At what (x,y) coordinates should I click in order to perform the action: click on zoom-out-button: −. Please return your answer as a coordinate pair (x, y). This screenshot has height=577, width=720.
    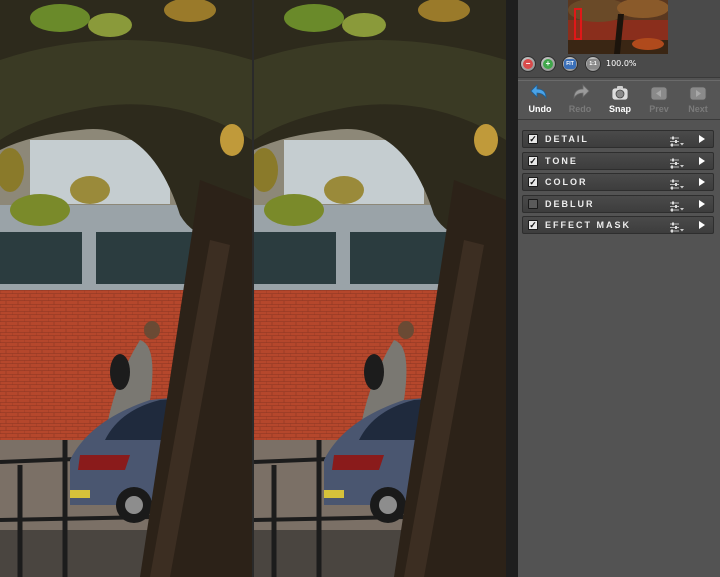
    Looking at the image, I should click on (528, 64).